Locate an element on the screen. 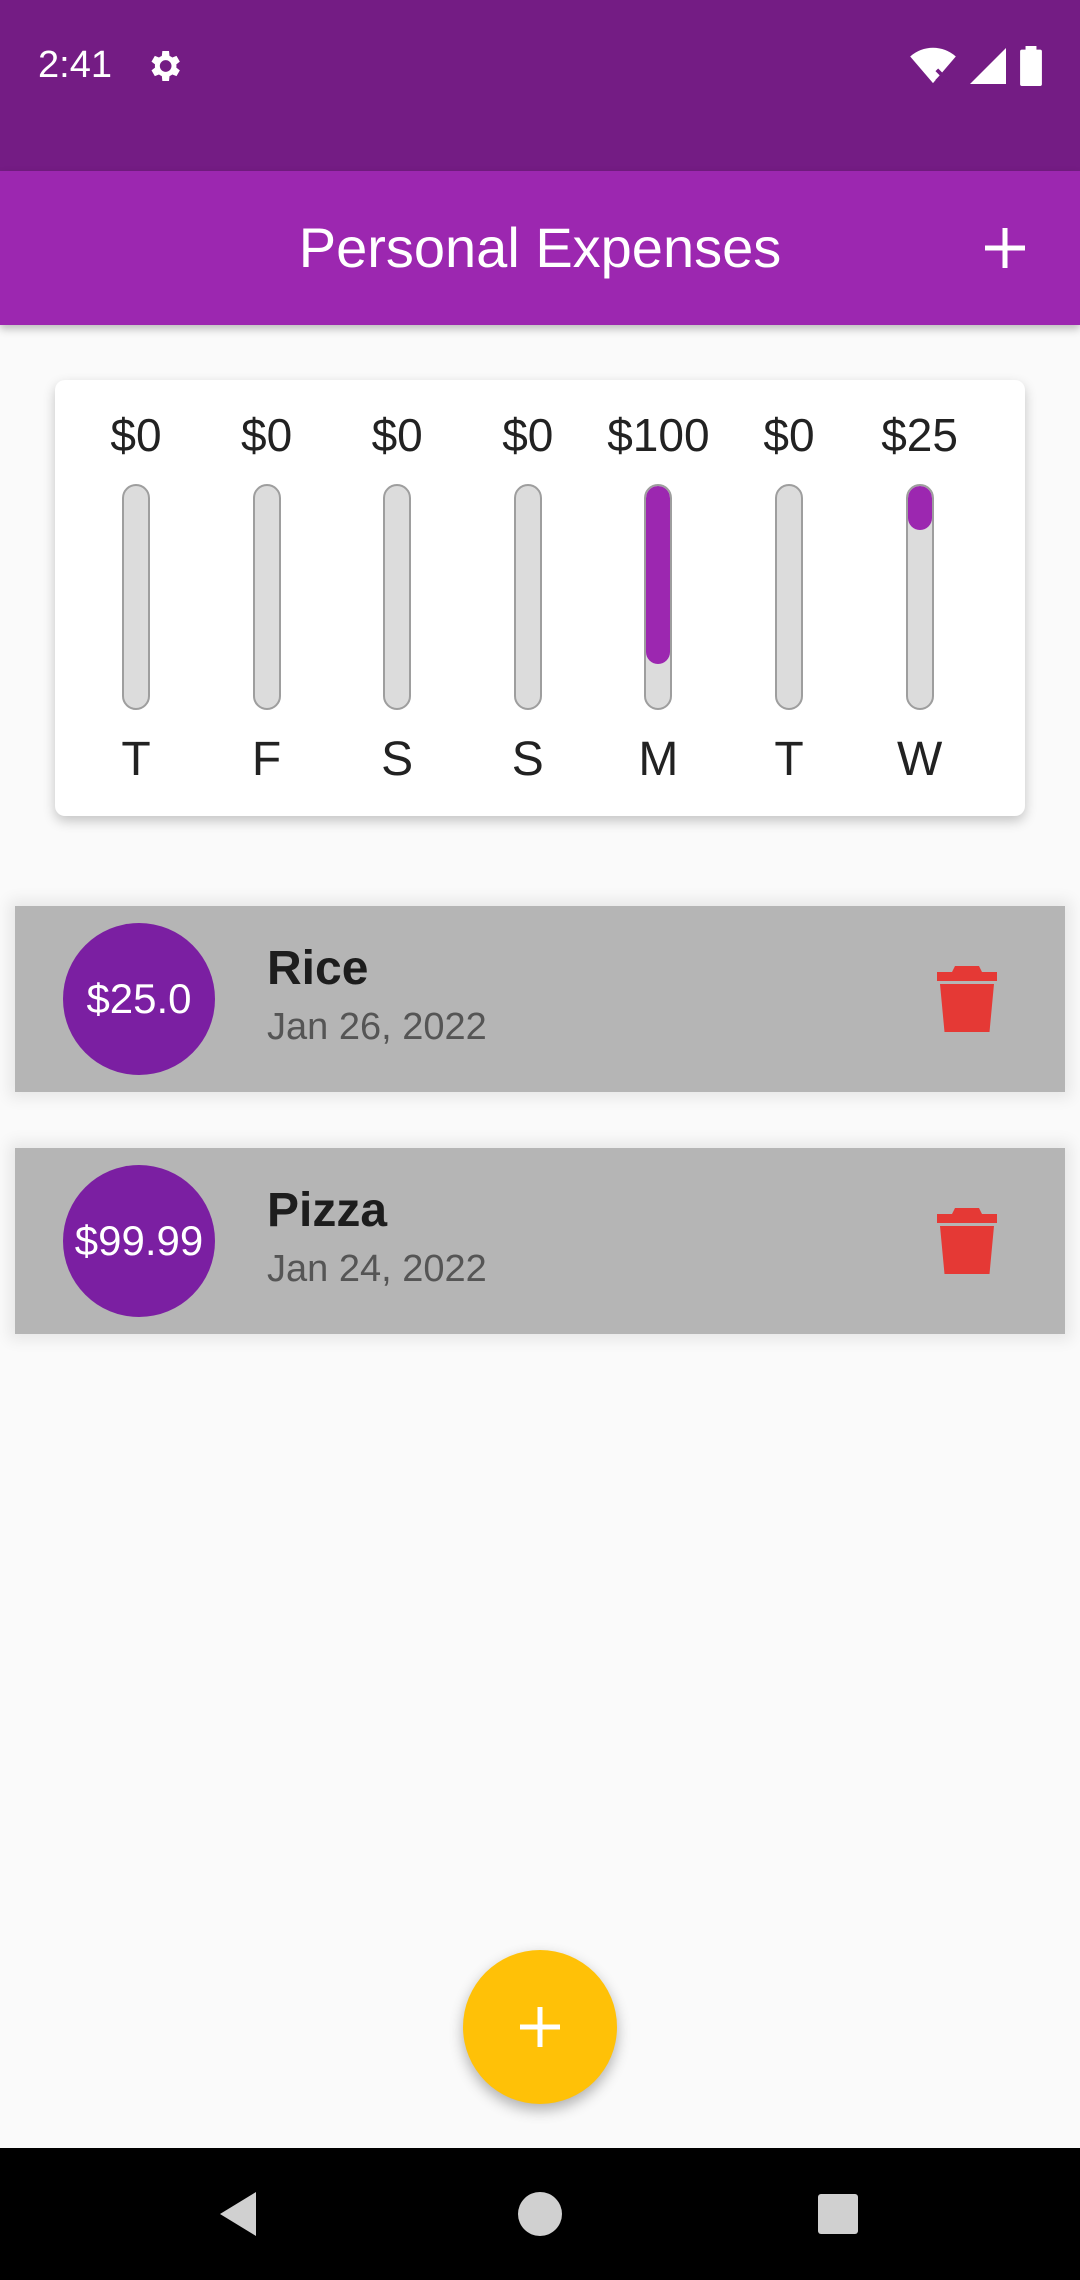 The height and width of the screenshot is (2280, 1080). chart-column: $25 W is located at coordinates (920, 598).